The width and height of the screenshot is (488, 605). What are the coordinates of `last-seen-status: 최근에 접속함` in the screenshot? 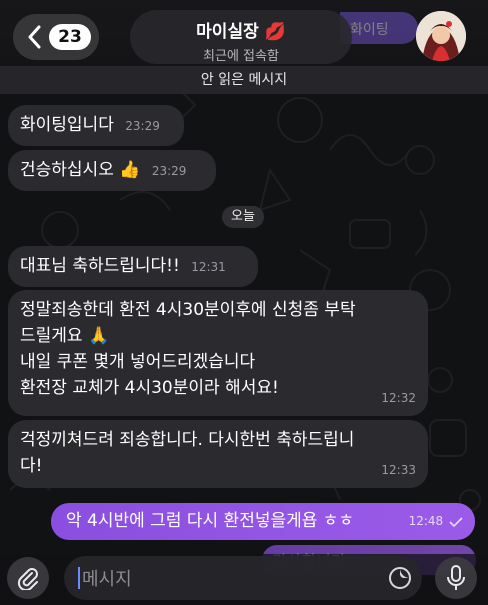 It's located at (241, 56).